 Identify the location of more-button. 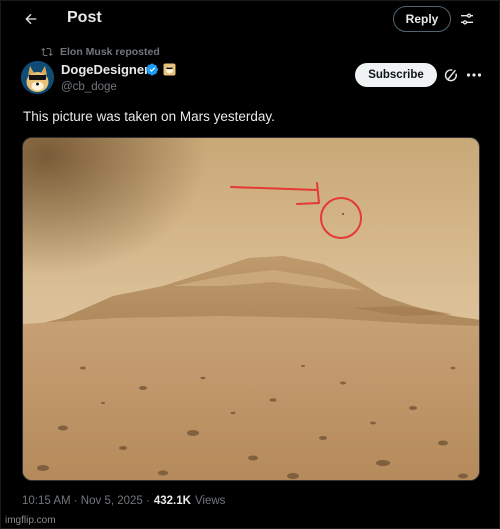
(474, 75).